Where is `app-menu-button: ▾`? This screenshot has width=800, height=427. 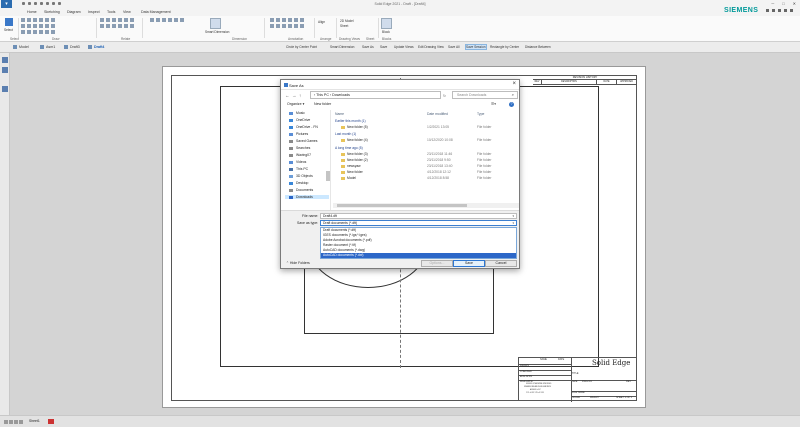
app-menu-button: ▾ is located at coordinates (6, 4).